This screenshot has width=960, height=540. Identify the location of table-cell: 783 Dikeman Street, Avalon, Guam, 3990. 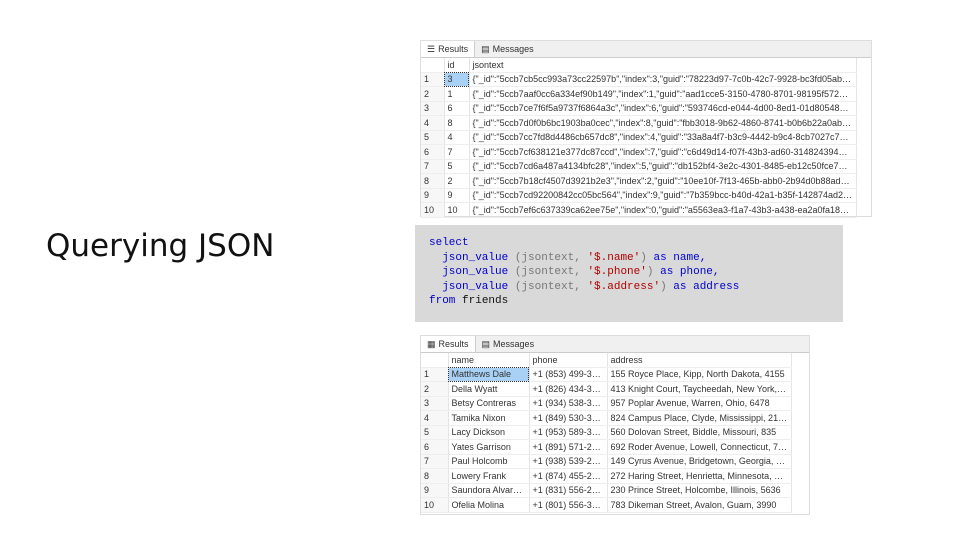
(699, 505).